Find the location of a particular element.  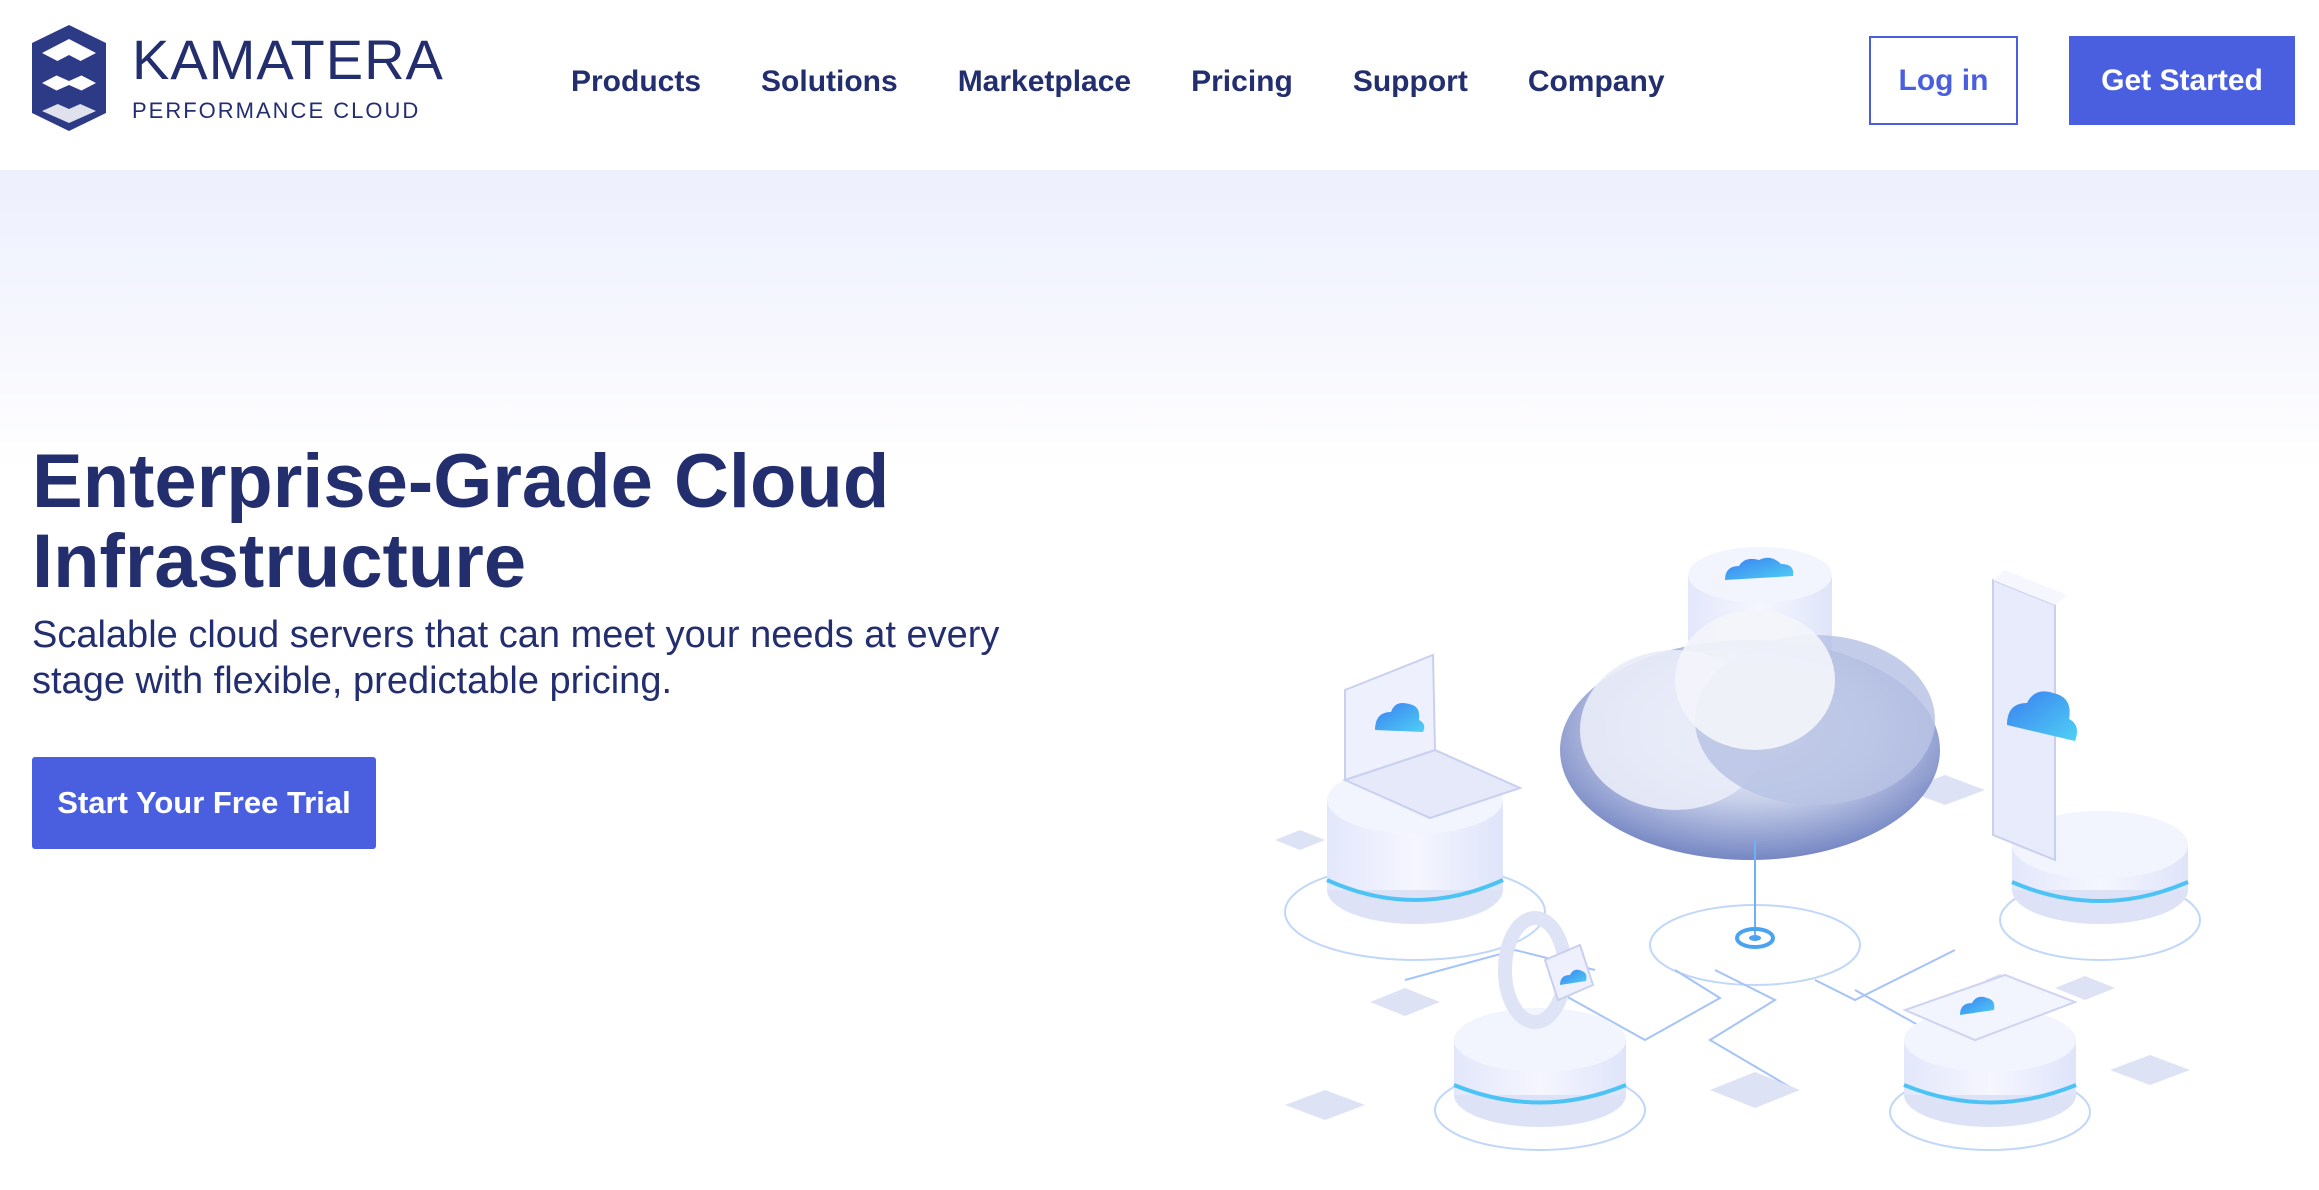

start-free-trial-button: Start Your Free Trial is located at coordinates (204, 803).